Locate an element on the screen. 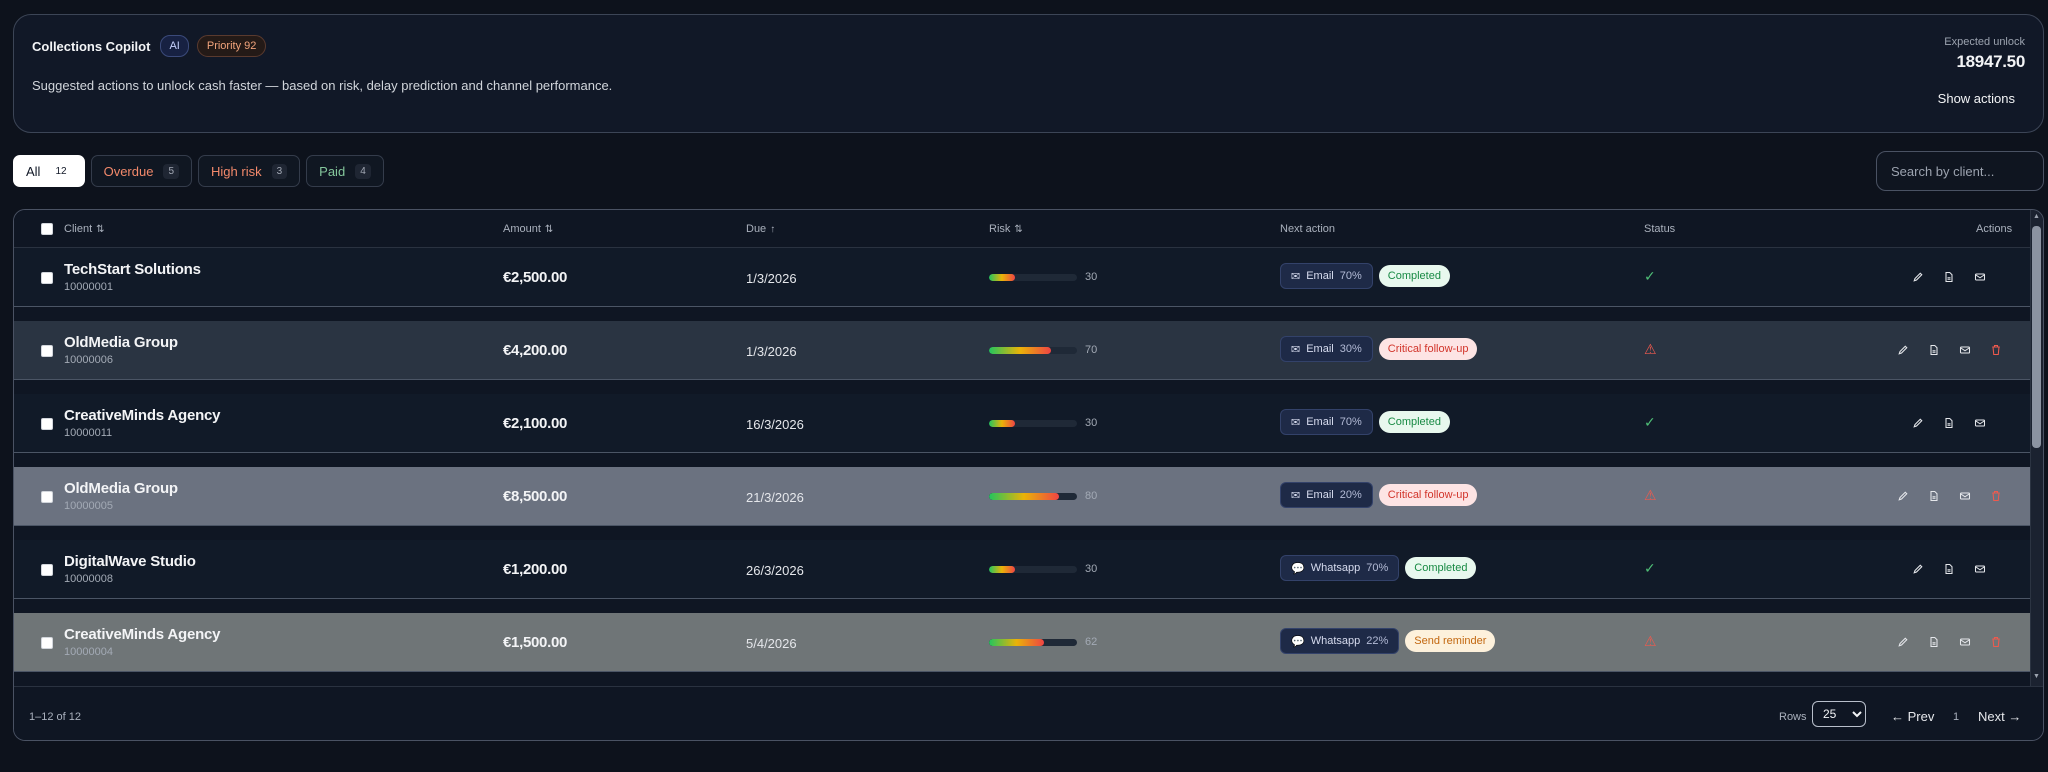 The image size is (2048, 772). due-date: 1/3/2026 is located at coordinates (771, 351).